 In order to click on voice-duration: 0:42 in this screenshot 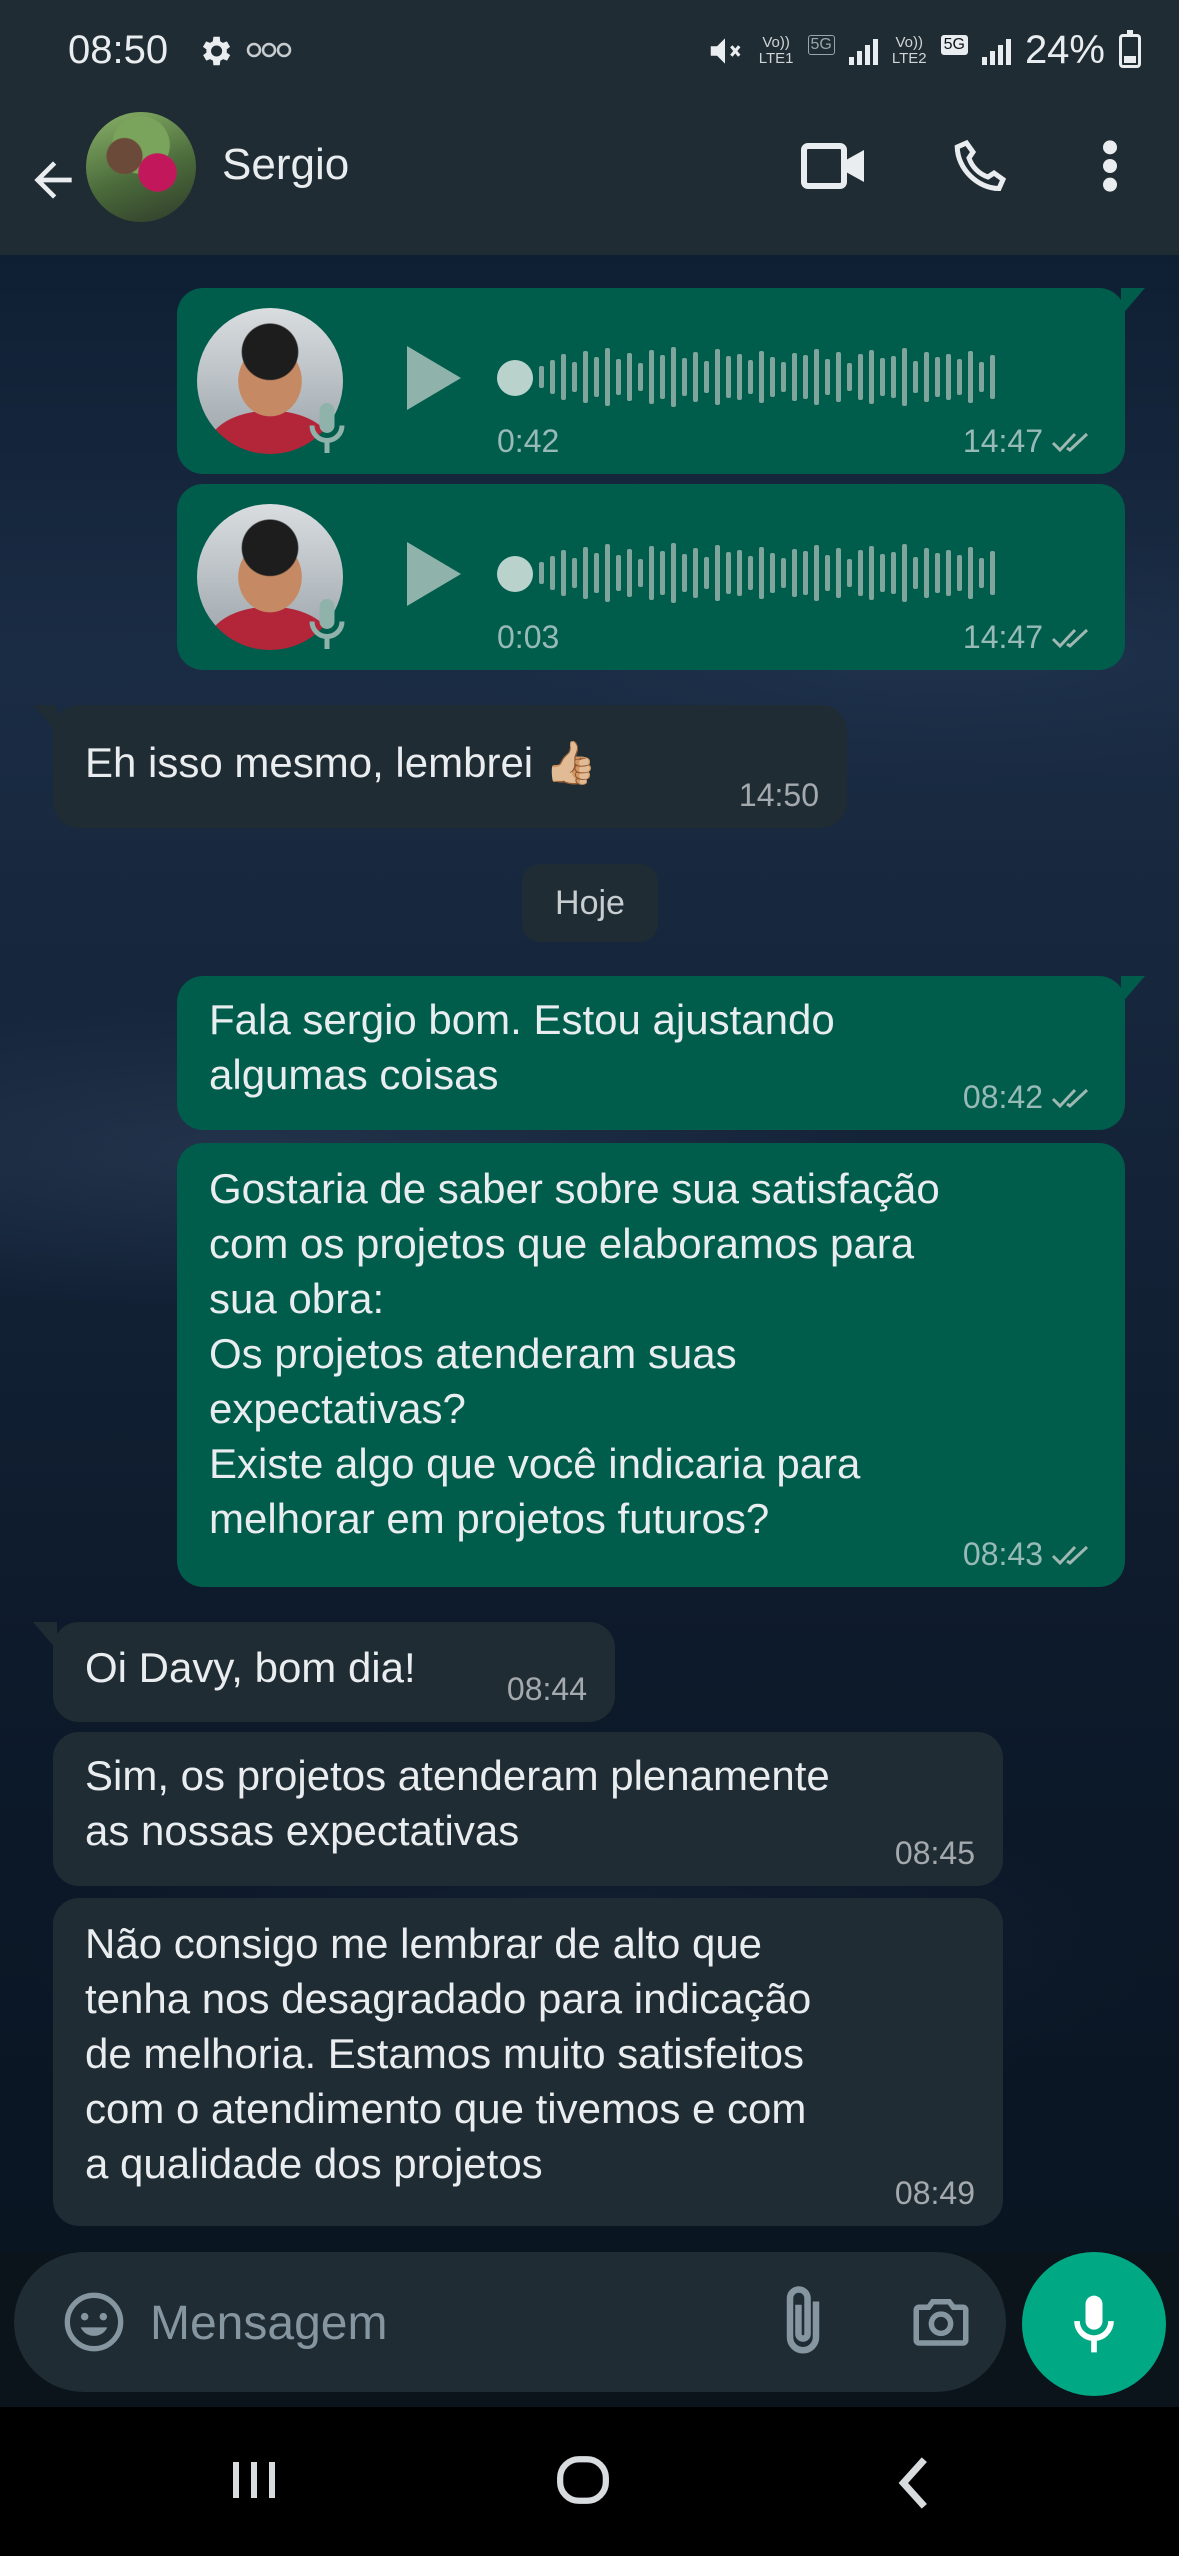, I will do `click(528, 441)`.